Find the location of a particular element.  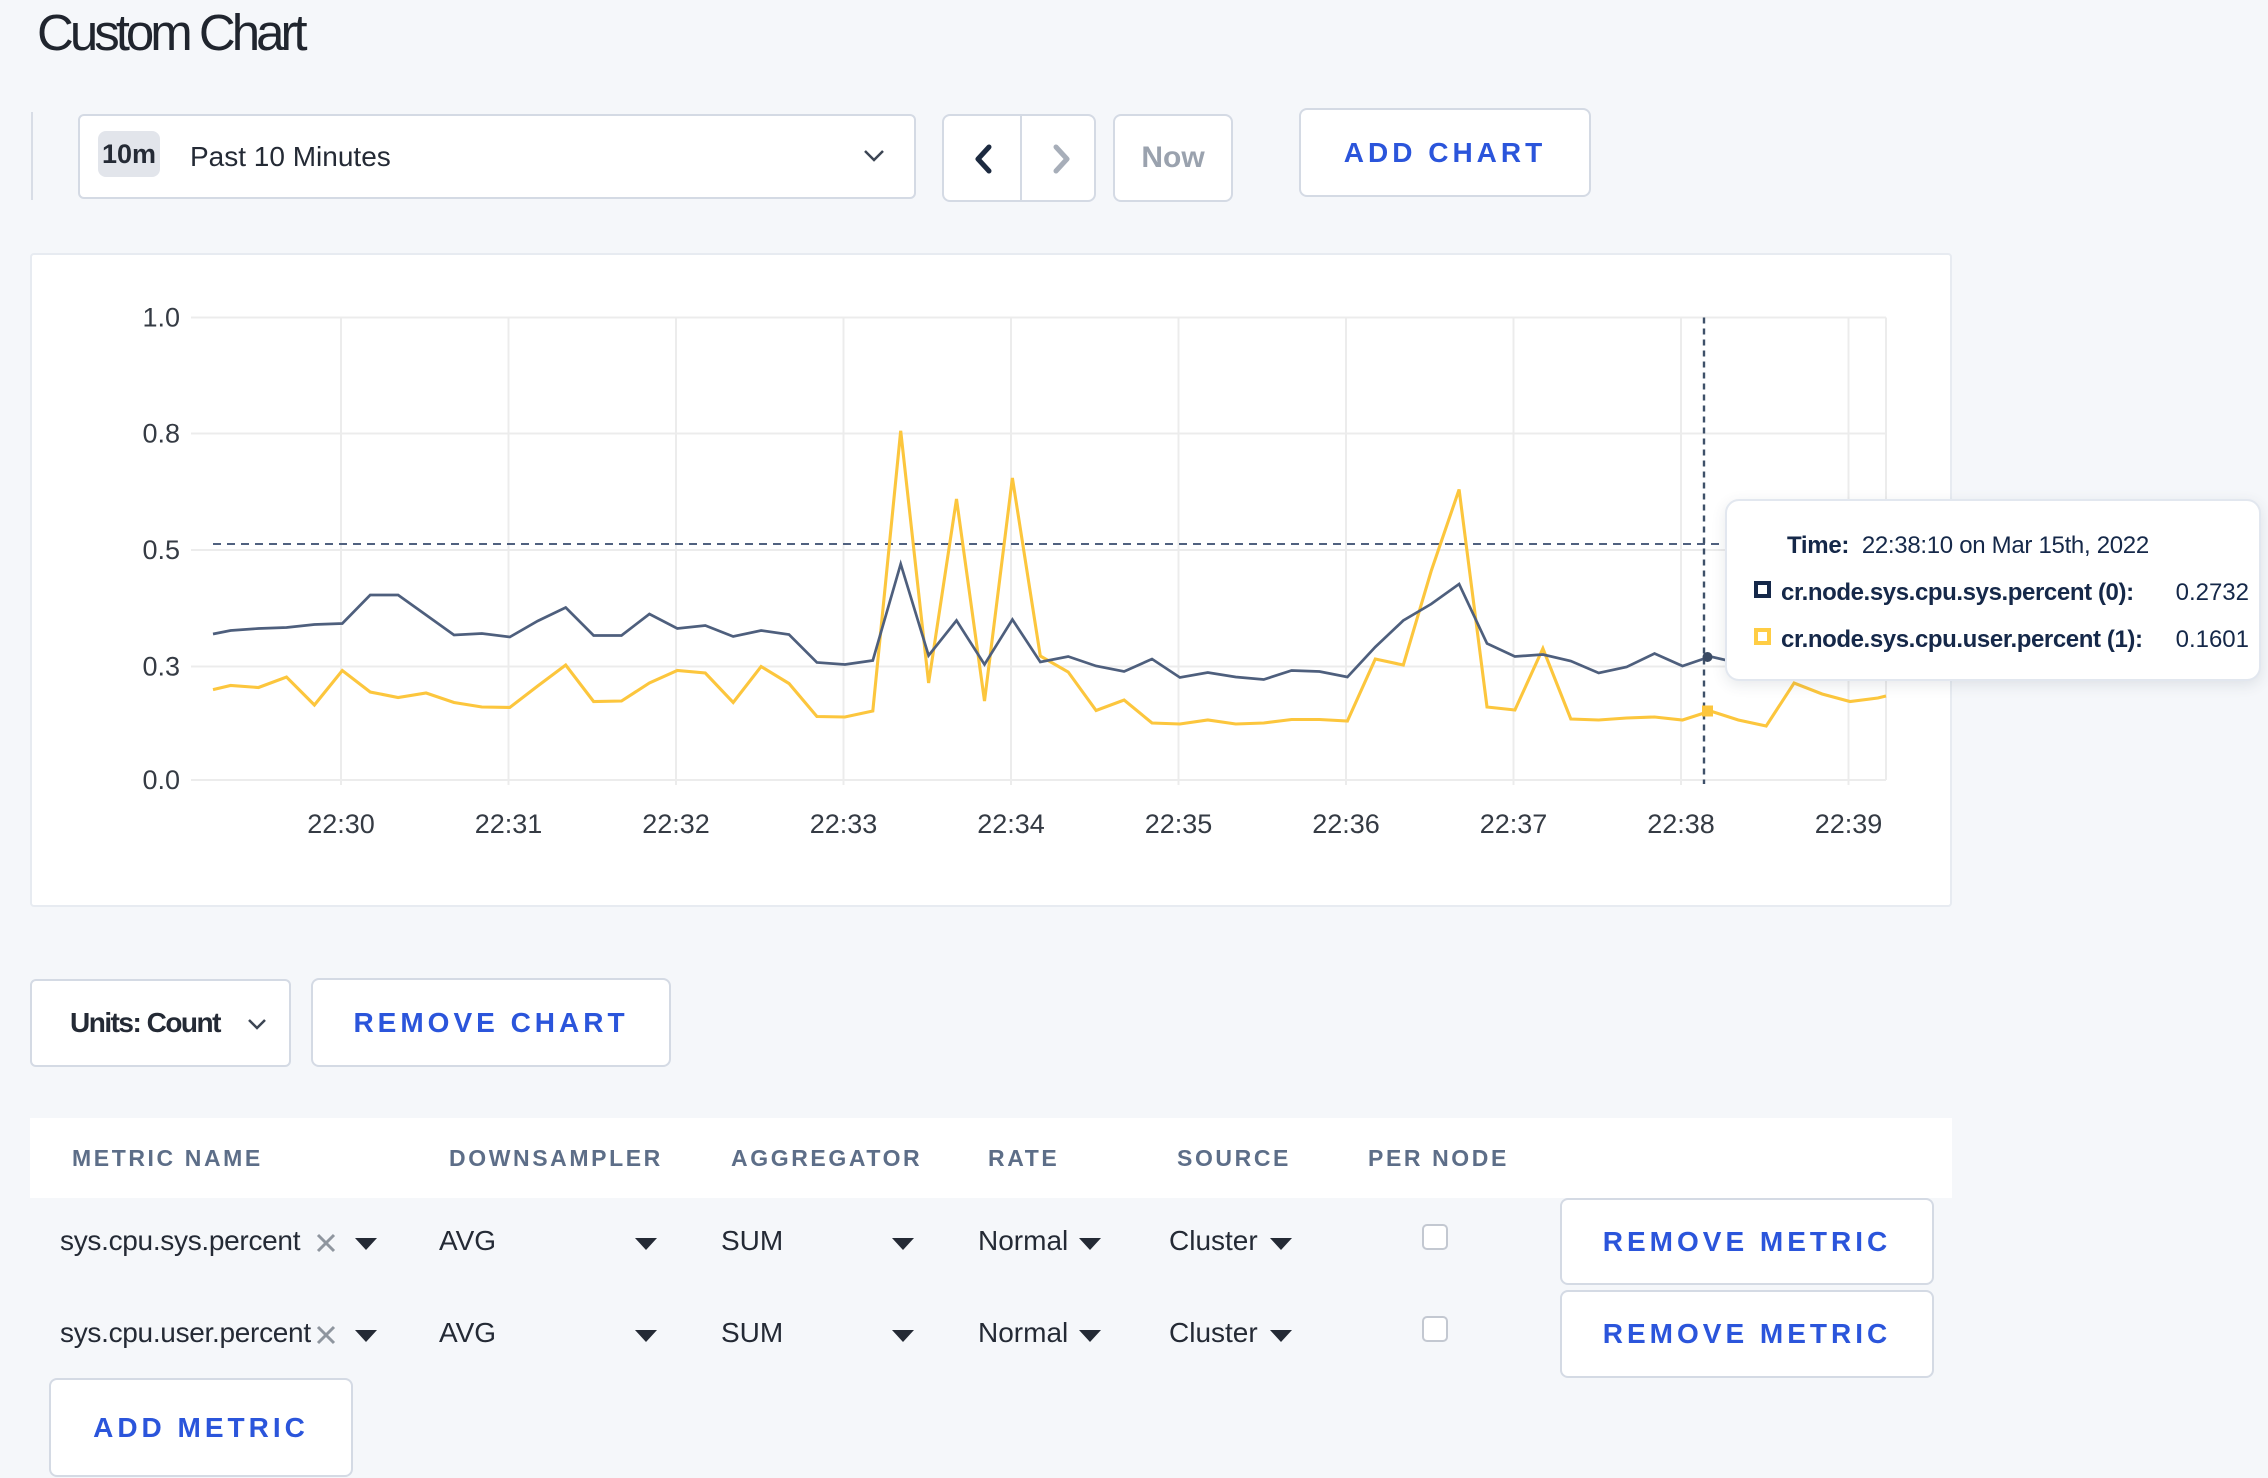

svg-text: 22:39 is located at coordinates (1849, 824).